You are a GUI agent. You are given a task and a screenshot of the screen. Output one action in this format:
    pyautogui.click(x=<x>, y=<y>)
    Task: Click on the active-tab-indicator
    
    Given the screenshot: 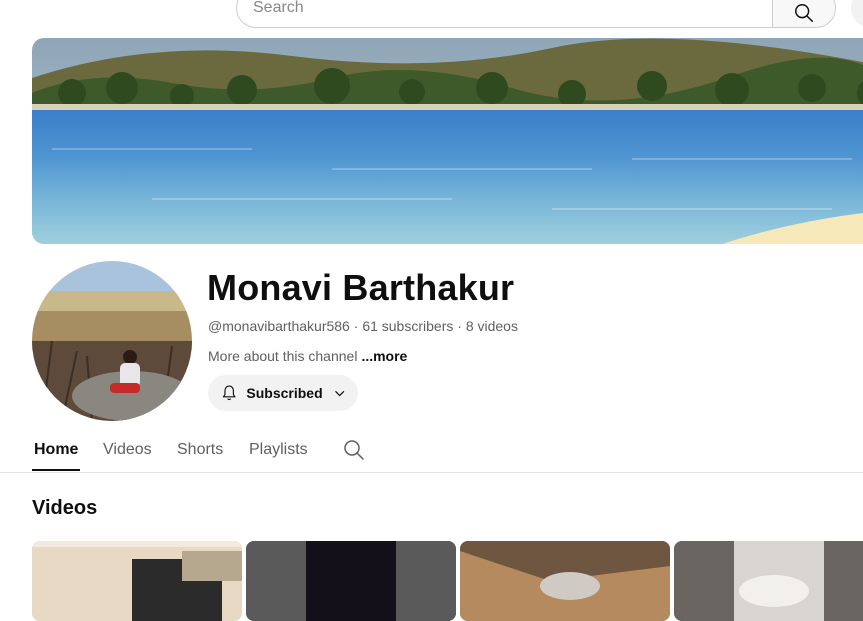 What is the action you would take?
    pyautogui.click(x=56, y=470)
    